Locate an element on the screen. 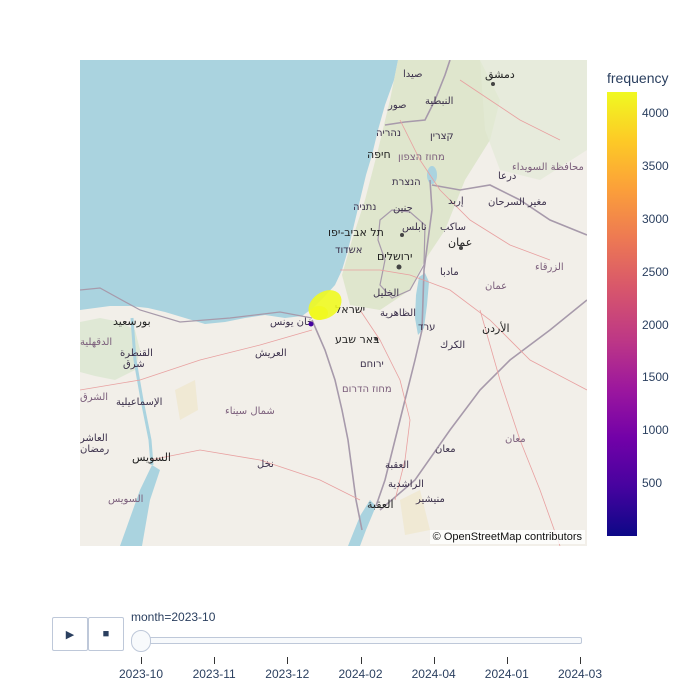  place-label-nazareth: הנצרת is located at coordinates (406, 182).